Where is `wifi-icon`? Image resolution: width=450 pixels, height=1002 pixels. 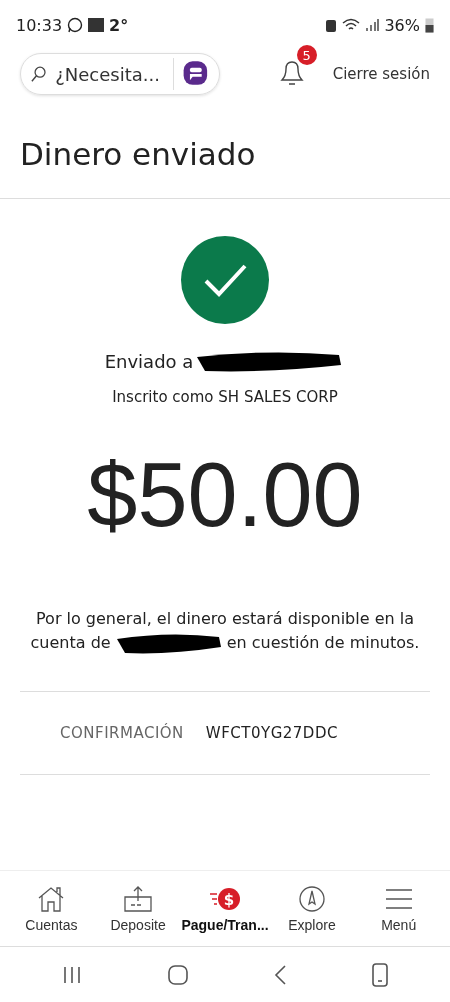
wifi-icon is located at coordinates (351, 25).